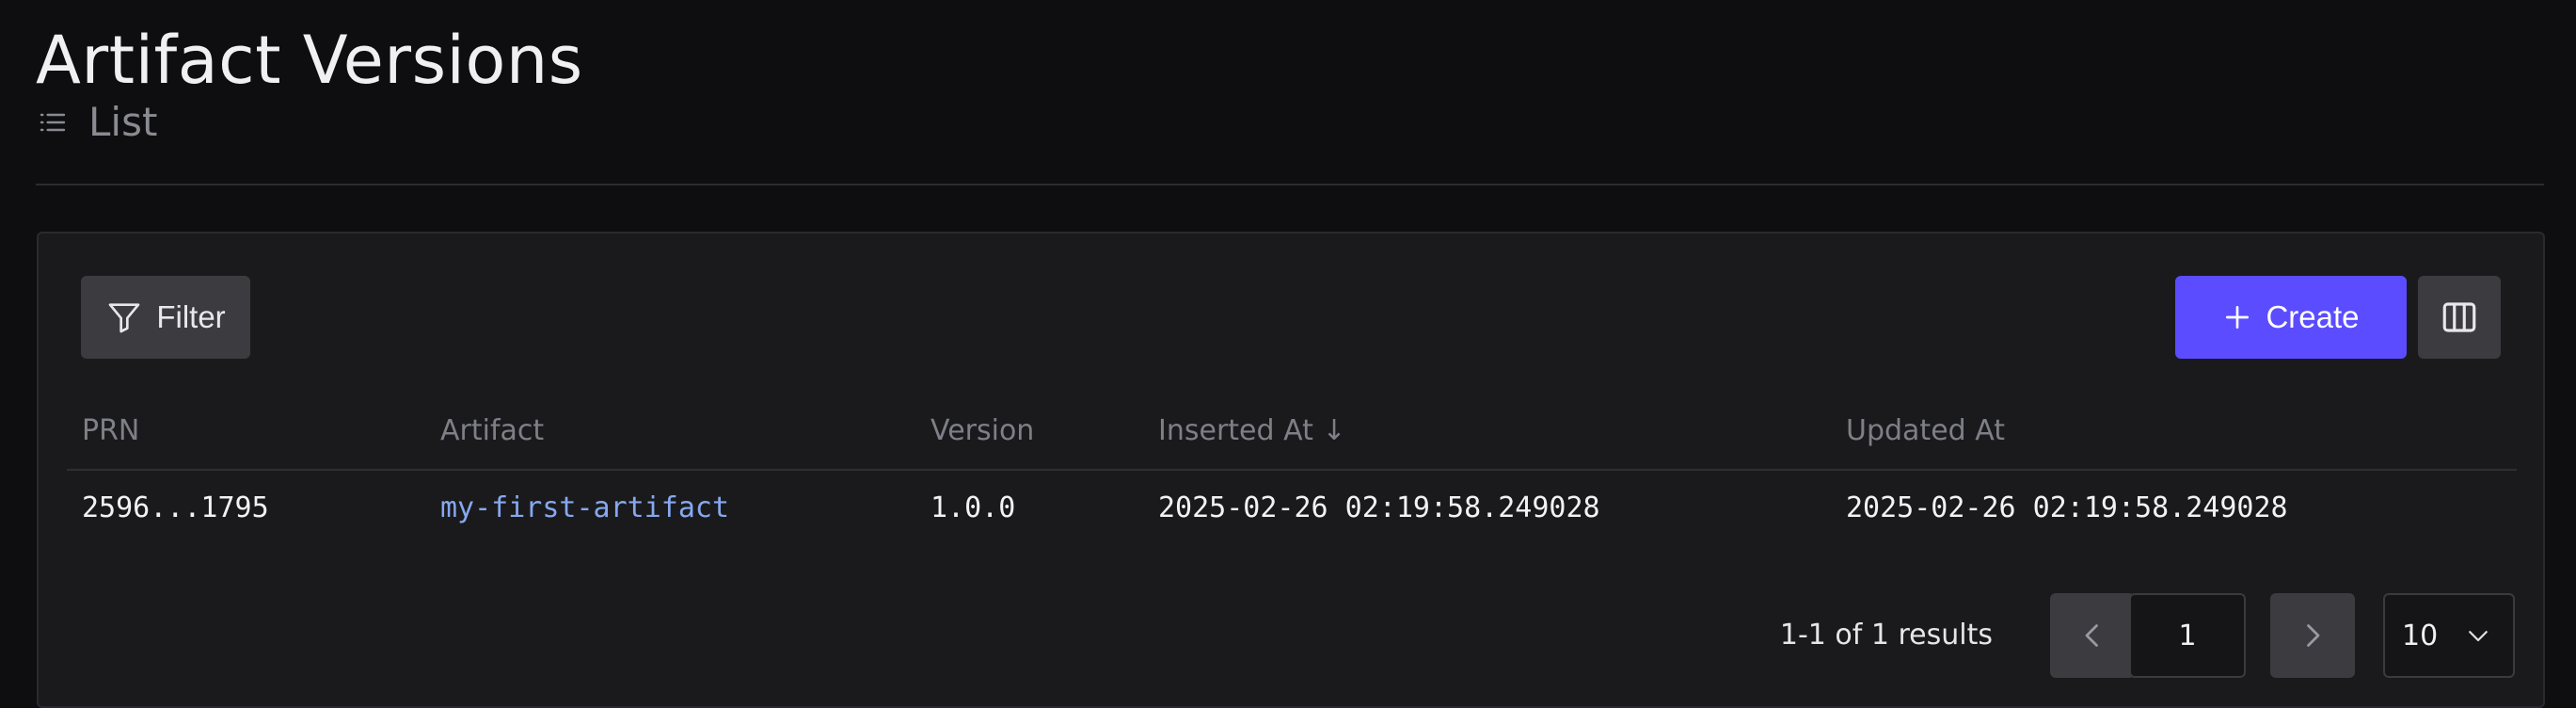 This screenshot has height=708, width=2576. I want to click on sort-desc-icon: ↓, so click(1334, 430).